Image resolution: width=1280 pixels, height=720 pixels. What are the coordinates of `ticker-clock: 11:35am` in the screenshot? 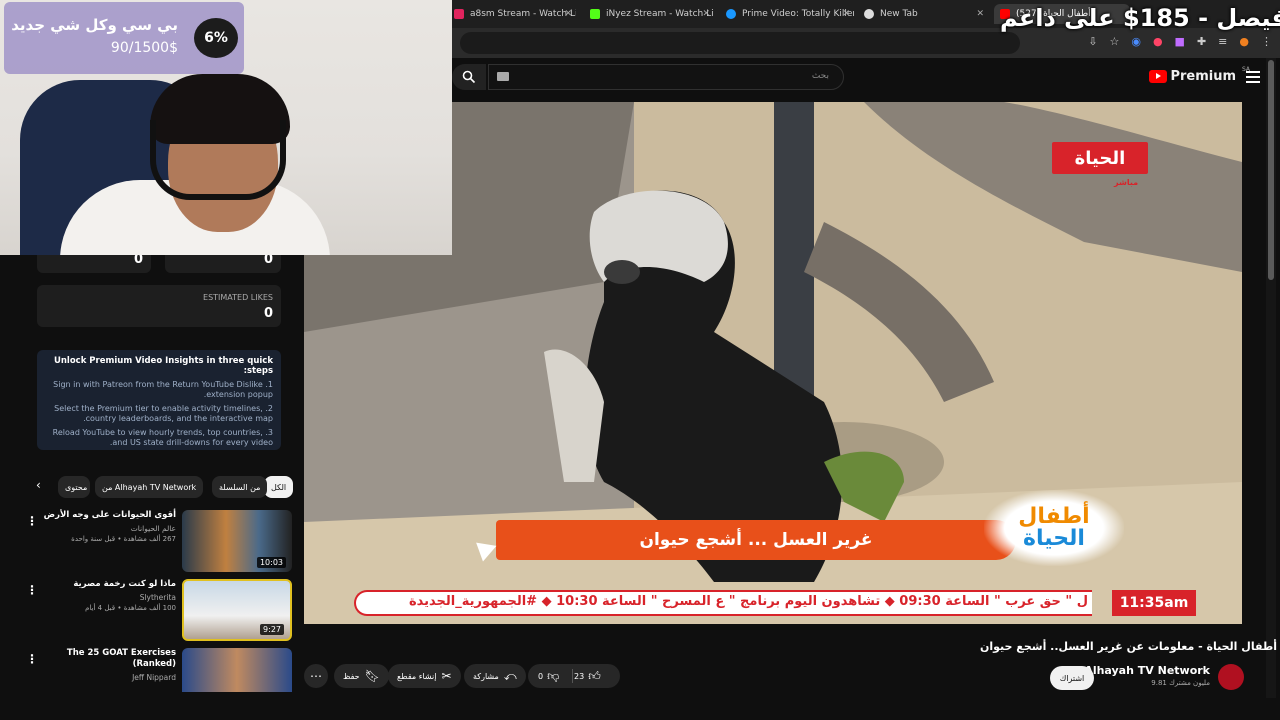 It's located at (1154, 603).